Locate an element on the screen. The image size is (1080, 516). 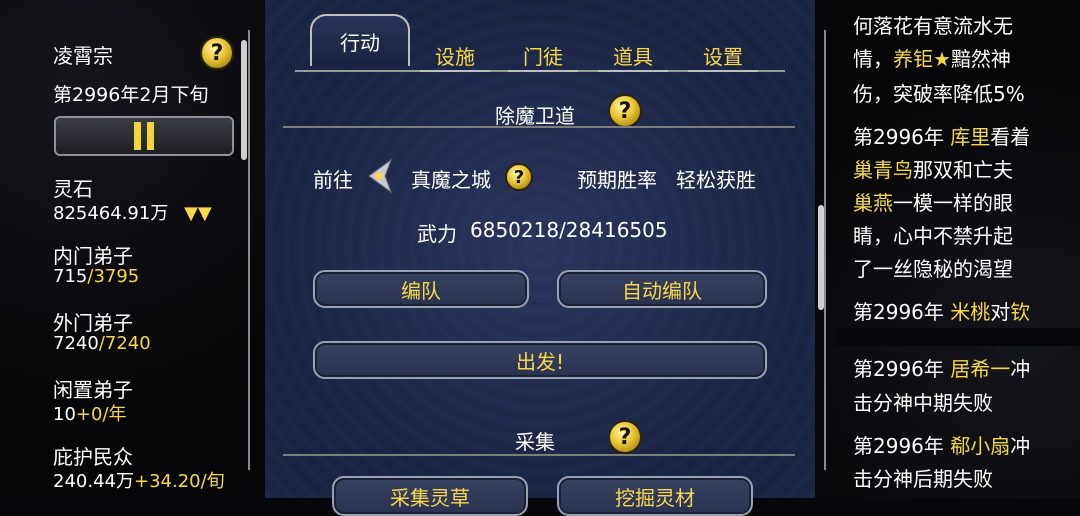
protect-count: 240.44万 is located at coordinates (93, 481).